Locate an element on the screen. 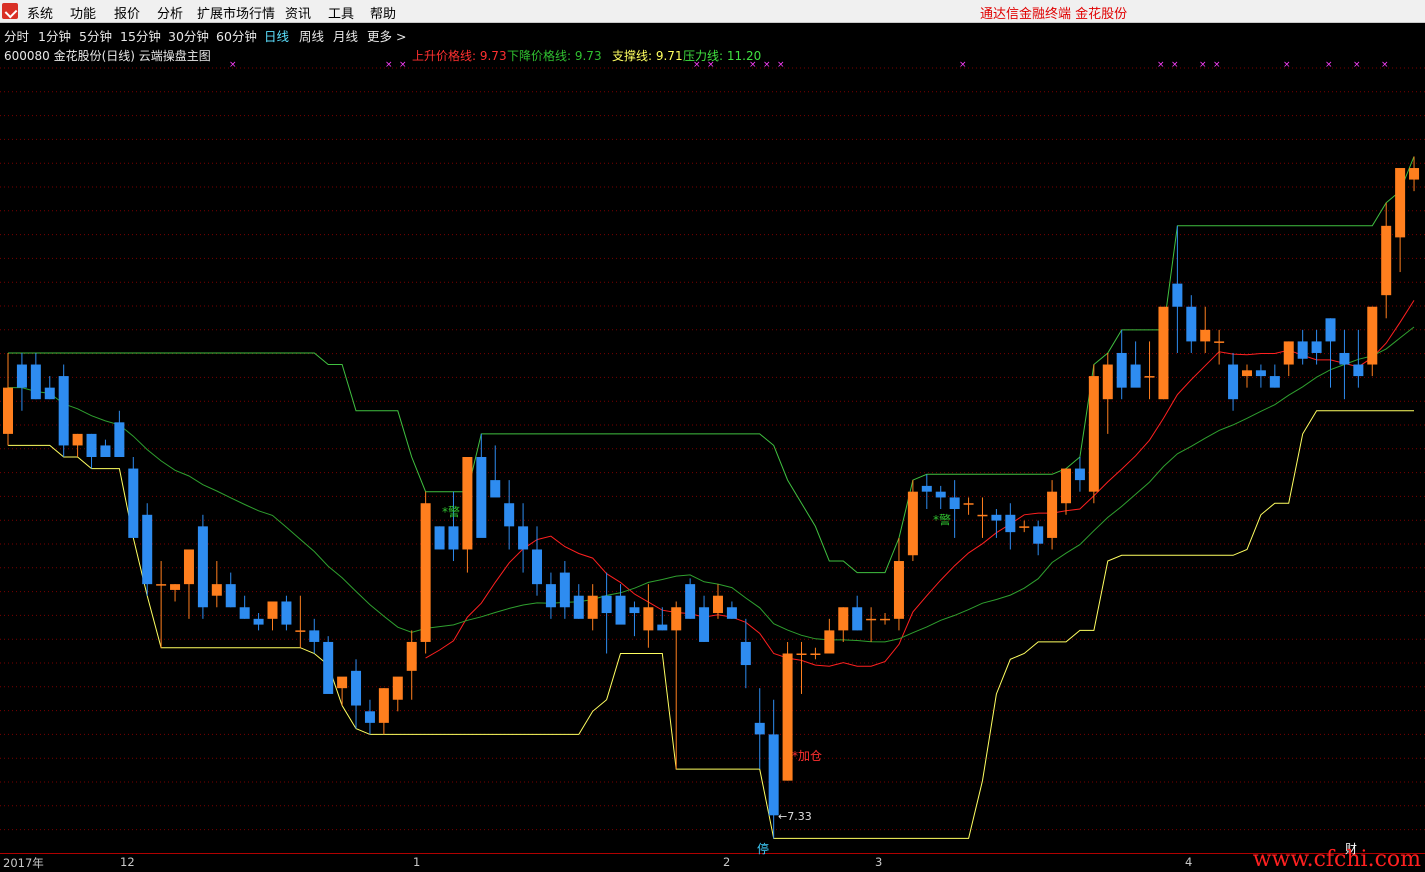 This screenshot has height=872, width=1425. axis-label: 1 is located at coordinates (417, 862).